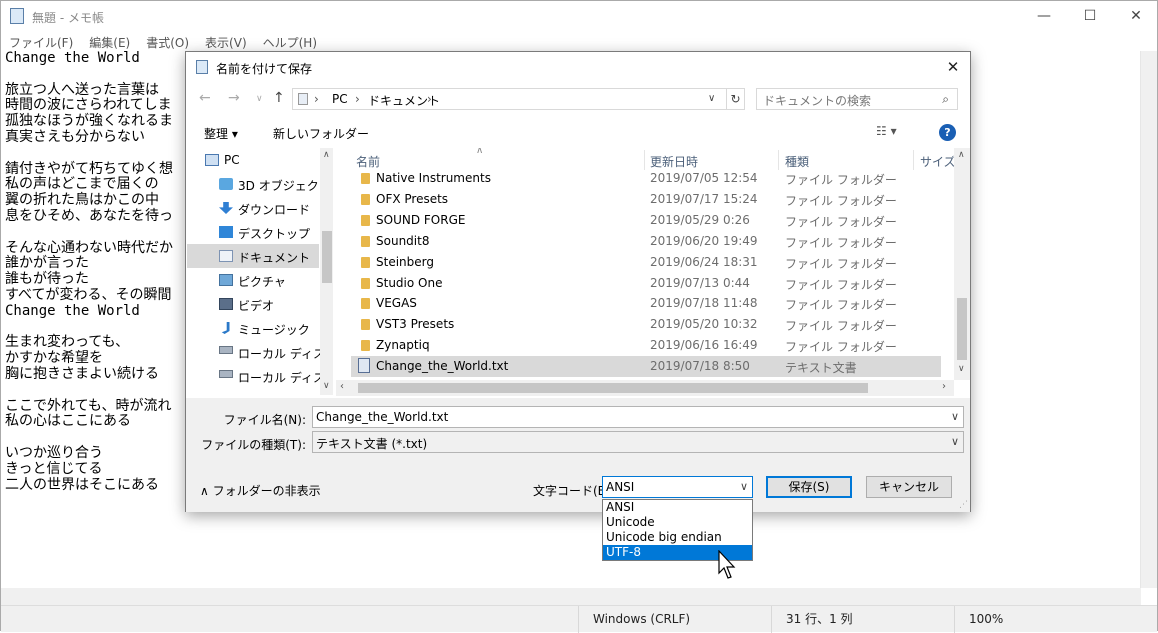 The width and height of the screenshot is (1158, 633). I want to click on nav-item: 3D オブジェクト, so click(259, 184).